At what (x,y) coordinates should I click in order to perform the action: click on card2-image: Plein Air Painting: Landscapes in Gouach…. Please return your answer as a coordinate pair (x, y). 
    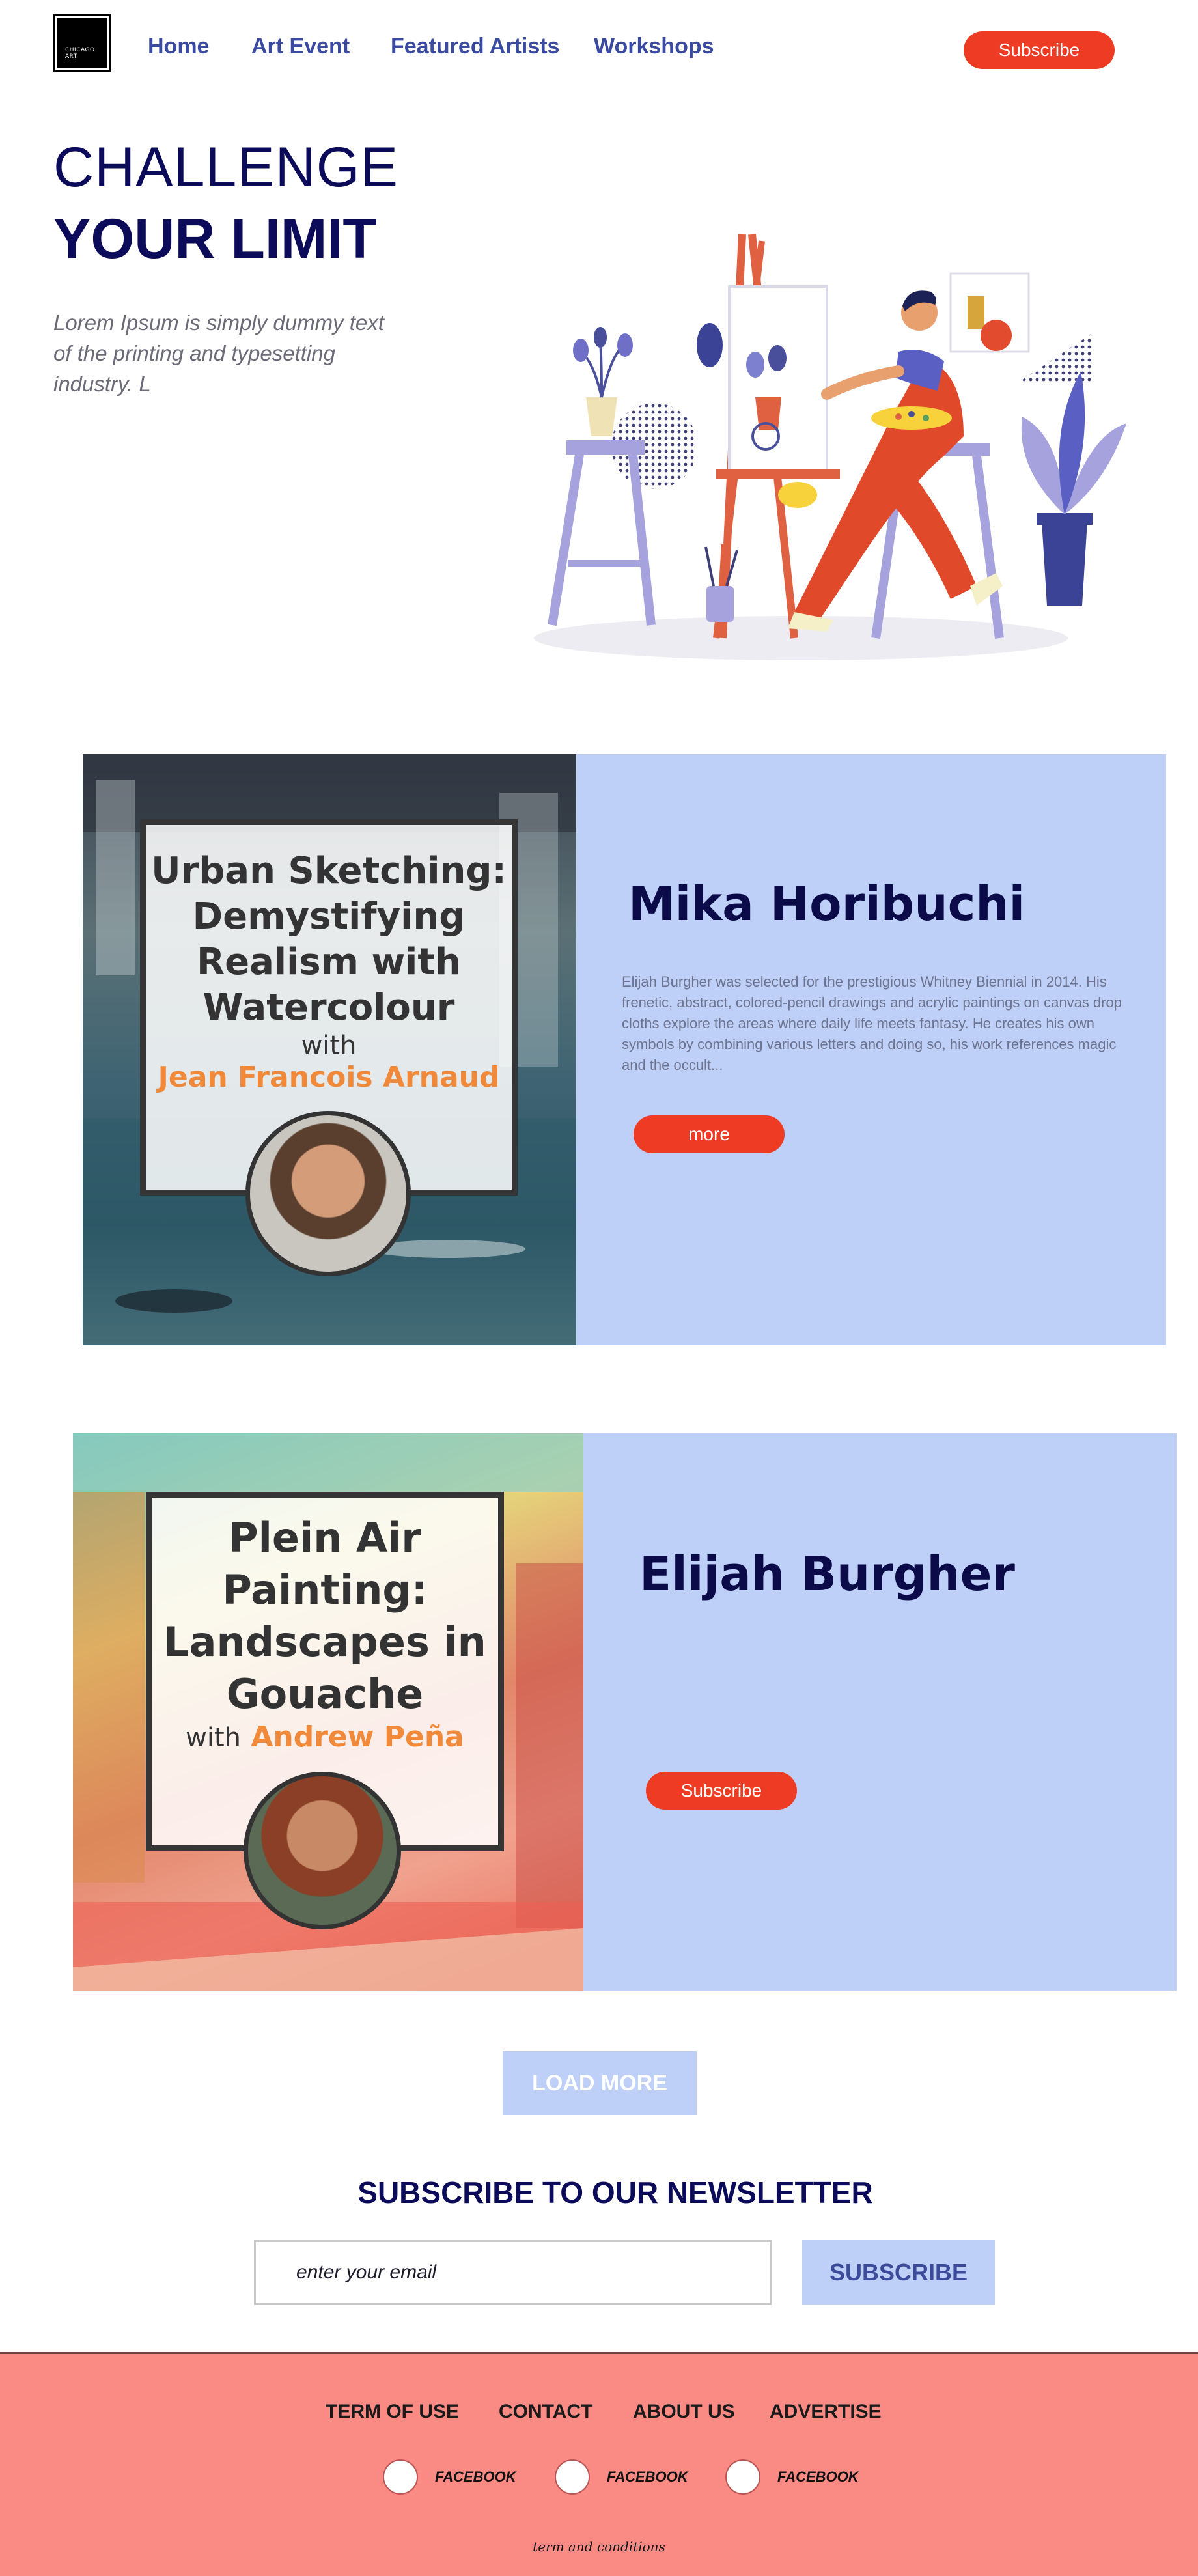
    Looking at the image, I should click on (328, 1712).